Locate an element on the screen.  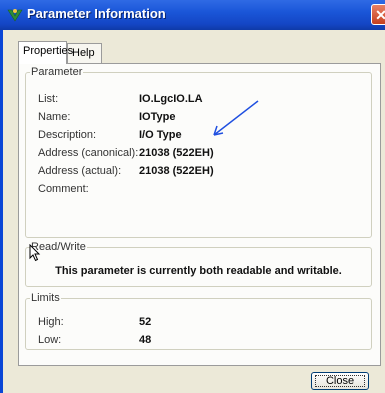
address-canonical-label: Address (canonical): is located at coordinates (88, 153).